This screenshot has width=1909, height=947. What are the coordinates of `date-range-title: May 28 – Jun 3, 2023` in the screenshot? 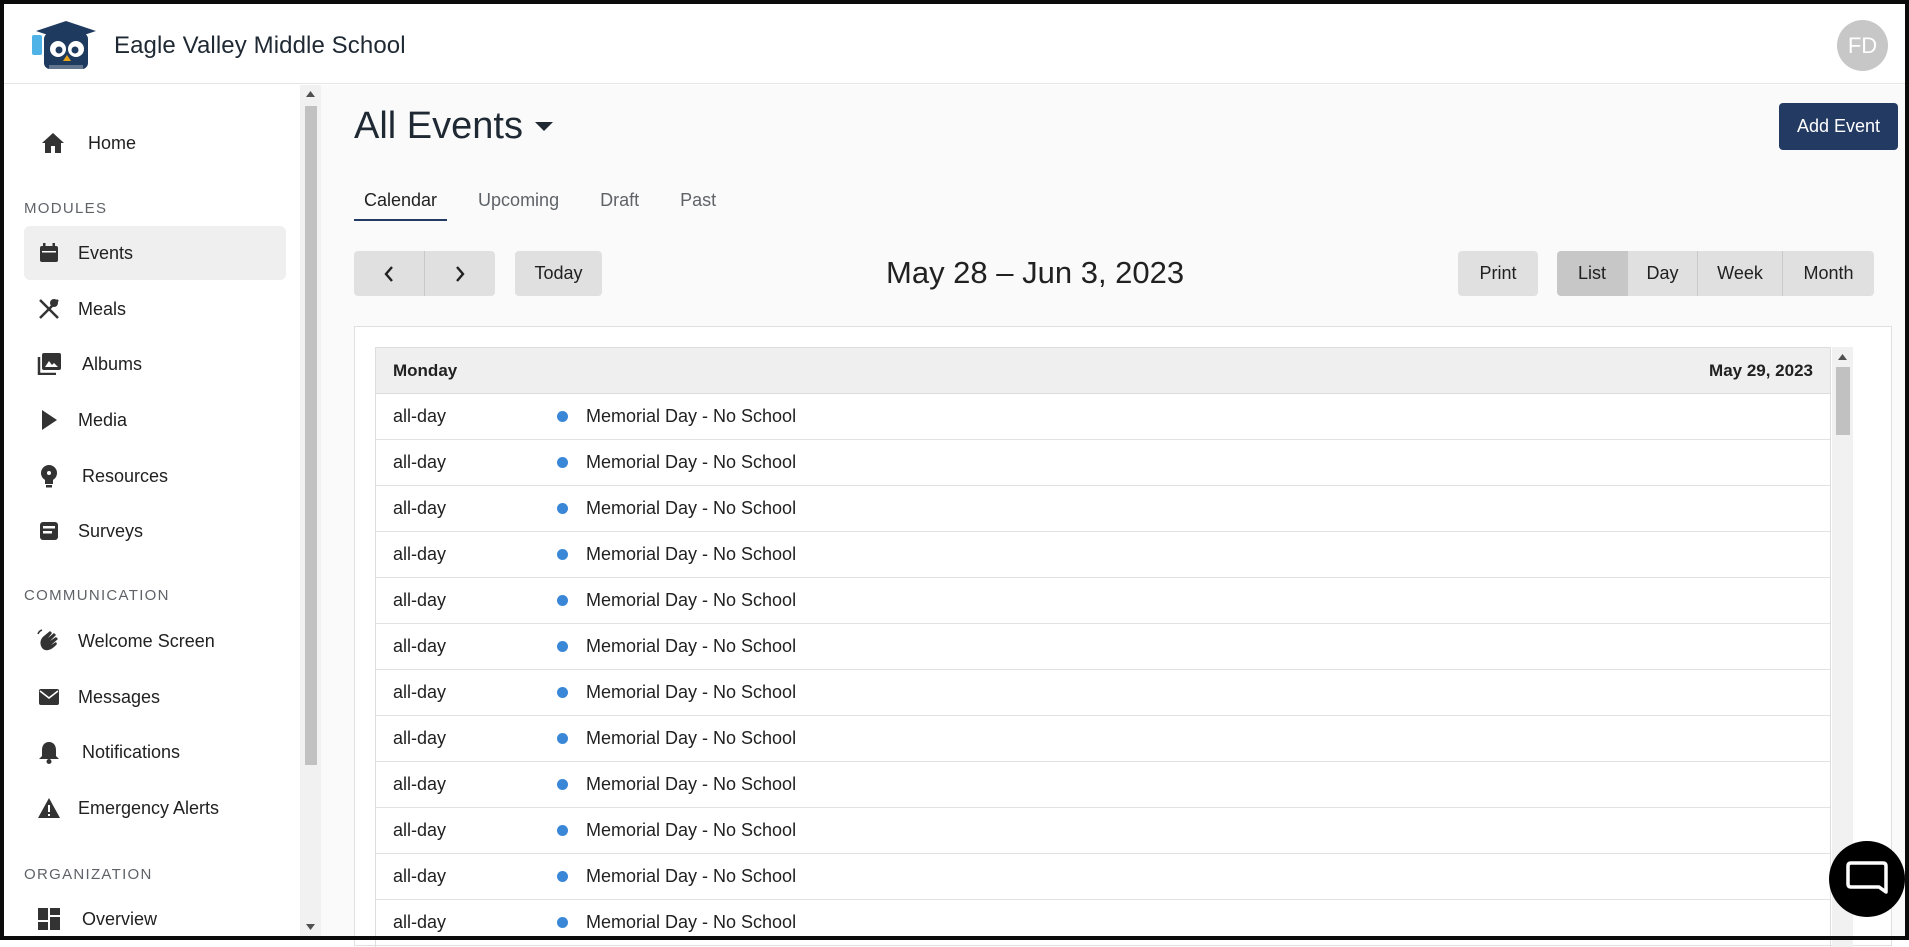 It's located at (1035, 272).